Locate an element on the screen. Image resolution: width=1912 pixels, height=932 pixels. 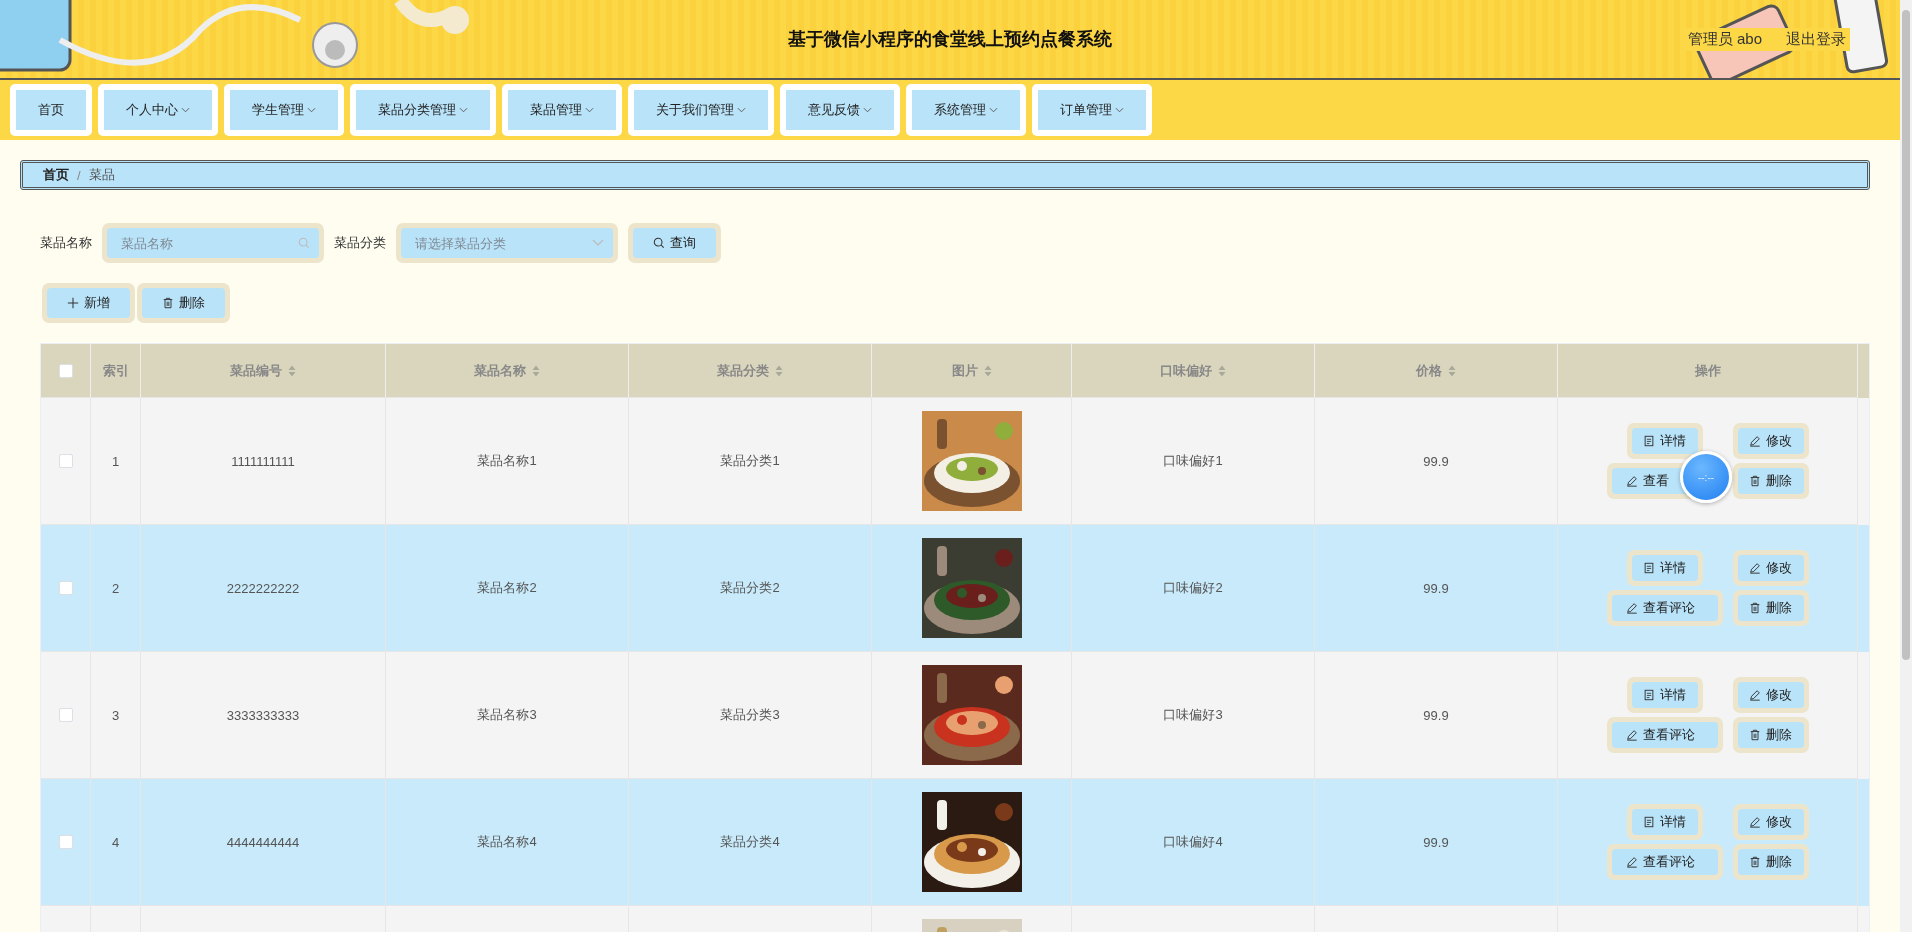
breadcrumb-link: 菜品 is located at coordinates (101, 175).